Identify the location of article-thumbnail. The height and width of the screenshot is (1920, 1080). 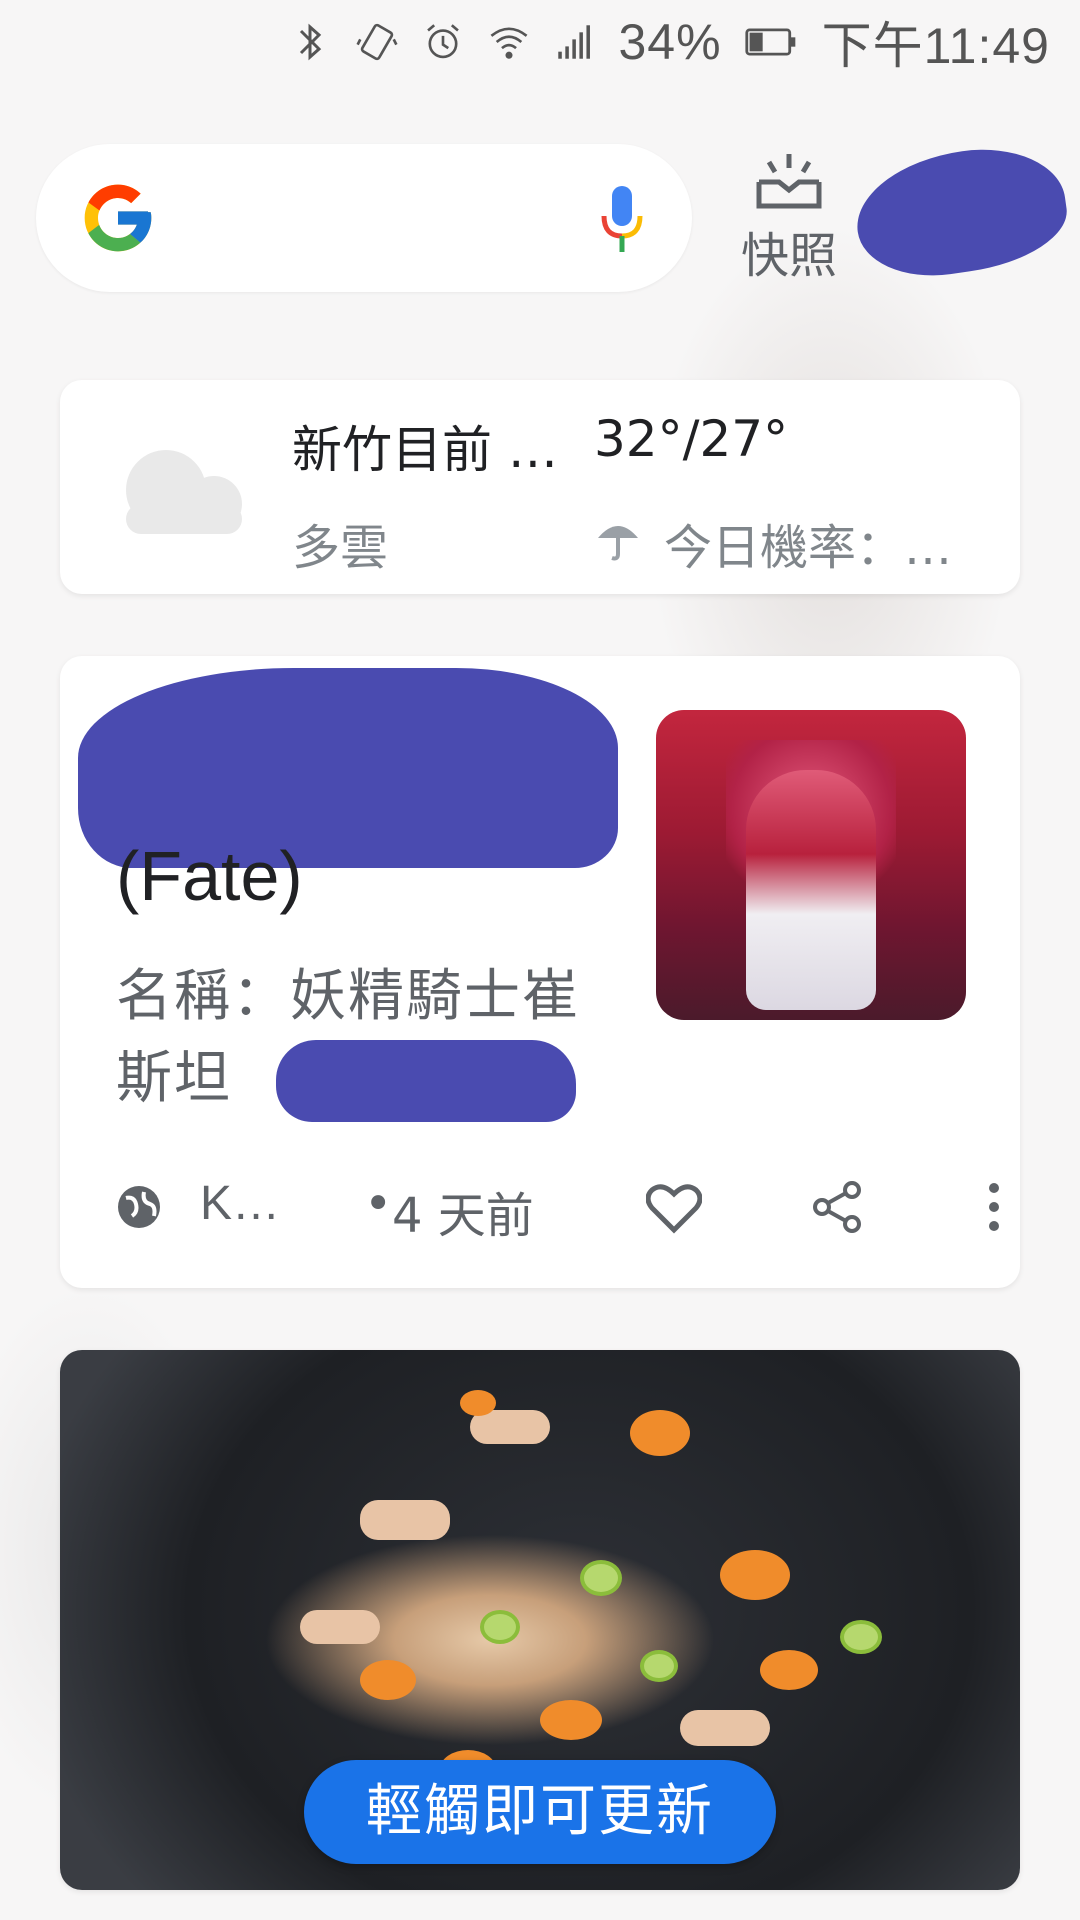
(811, 865).